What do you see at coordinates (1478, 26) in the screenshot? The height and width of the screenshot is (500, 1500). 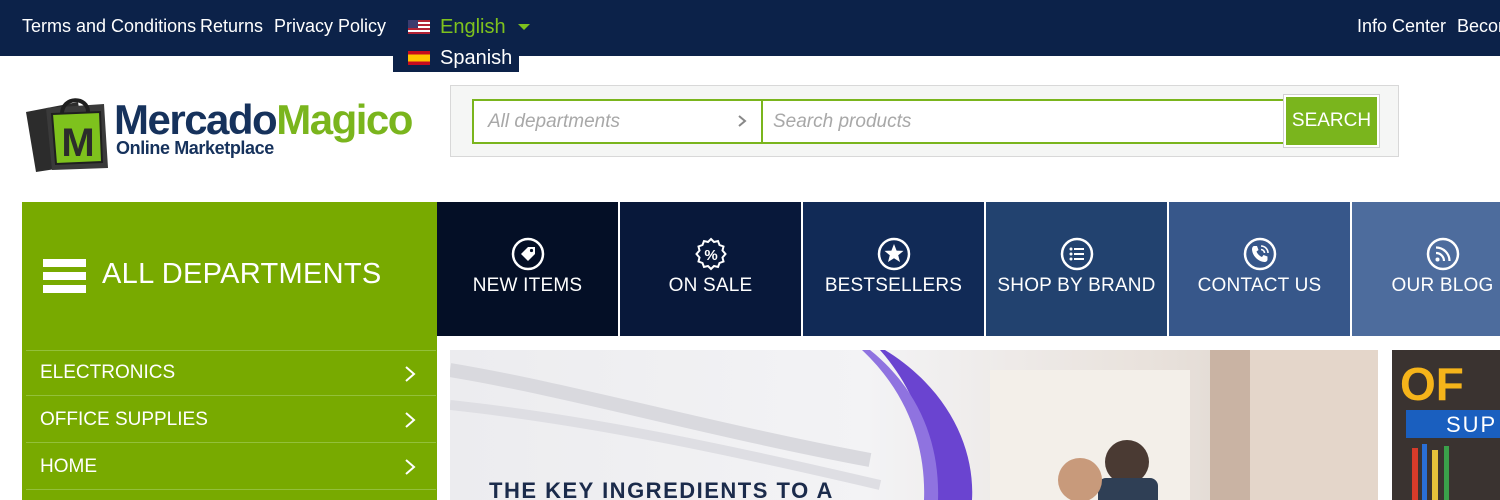 I see `become-seller-link: Becom` at bounding box center [1478, 26].